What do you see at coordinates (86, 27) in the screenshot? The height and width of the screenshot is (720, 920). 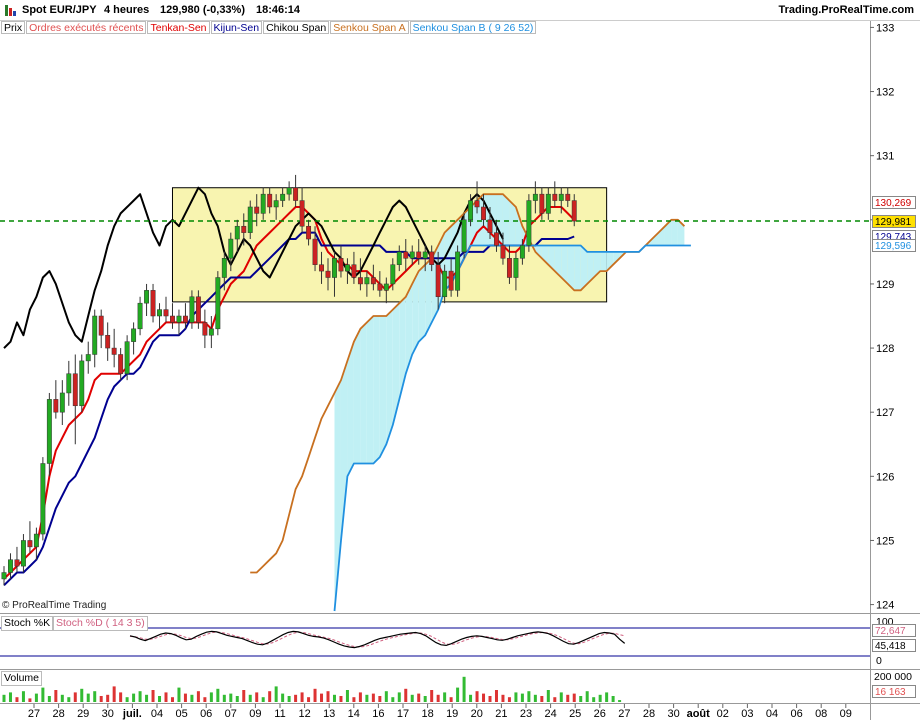 I see `legend-ordres: Ordres exécutés récents` at bounding box center [86, 27].